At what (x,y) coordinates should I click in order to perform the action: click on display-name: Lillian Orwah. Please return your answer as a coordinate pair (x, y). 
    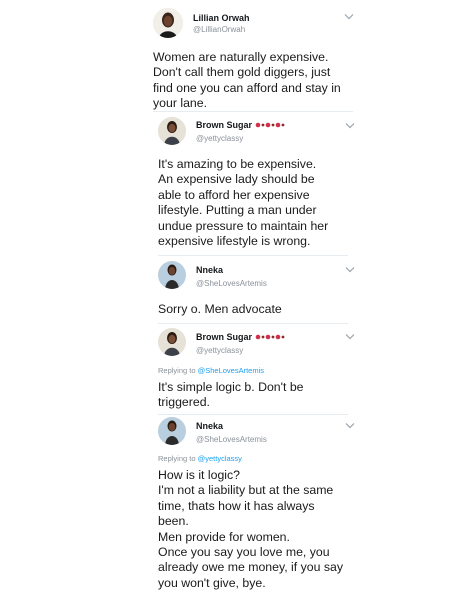
    Looking at the image, I should click on (221, 18).